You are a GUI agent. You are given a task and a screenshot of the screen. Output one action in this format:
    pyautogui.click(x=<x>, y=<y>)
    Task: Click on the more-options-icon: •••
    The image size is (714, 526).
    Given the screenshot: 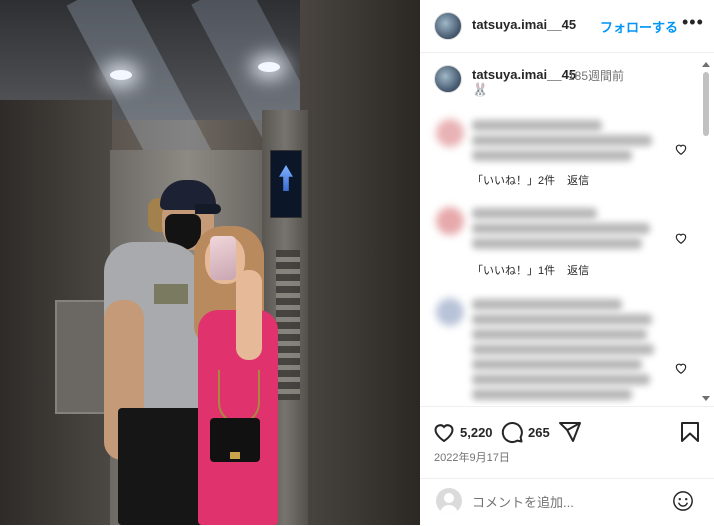 What is the action you would take?
    pyautogui.click(x=693, y=22)
    